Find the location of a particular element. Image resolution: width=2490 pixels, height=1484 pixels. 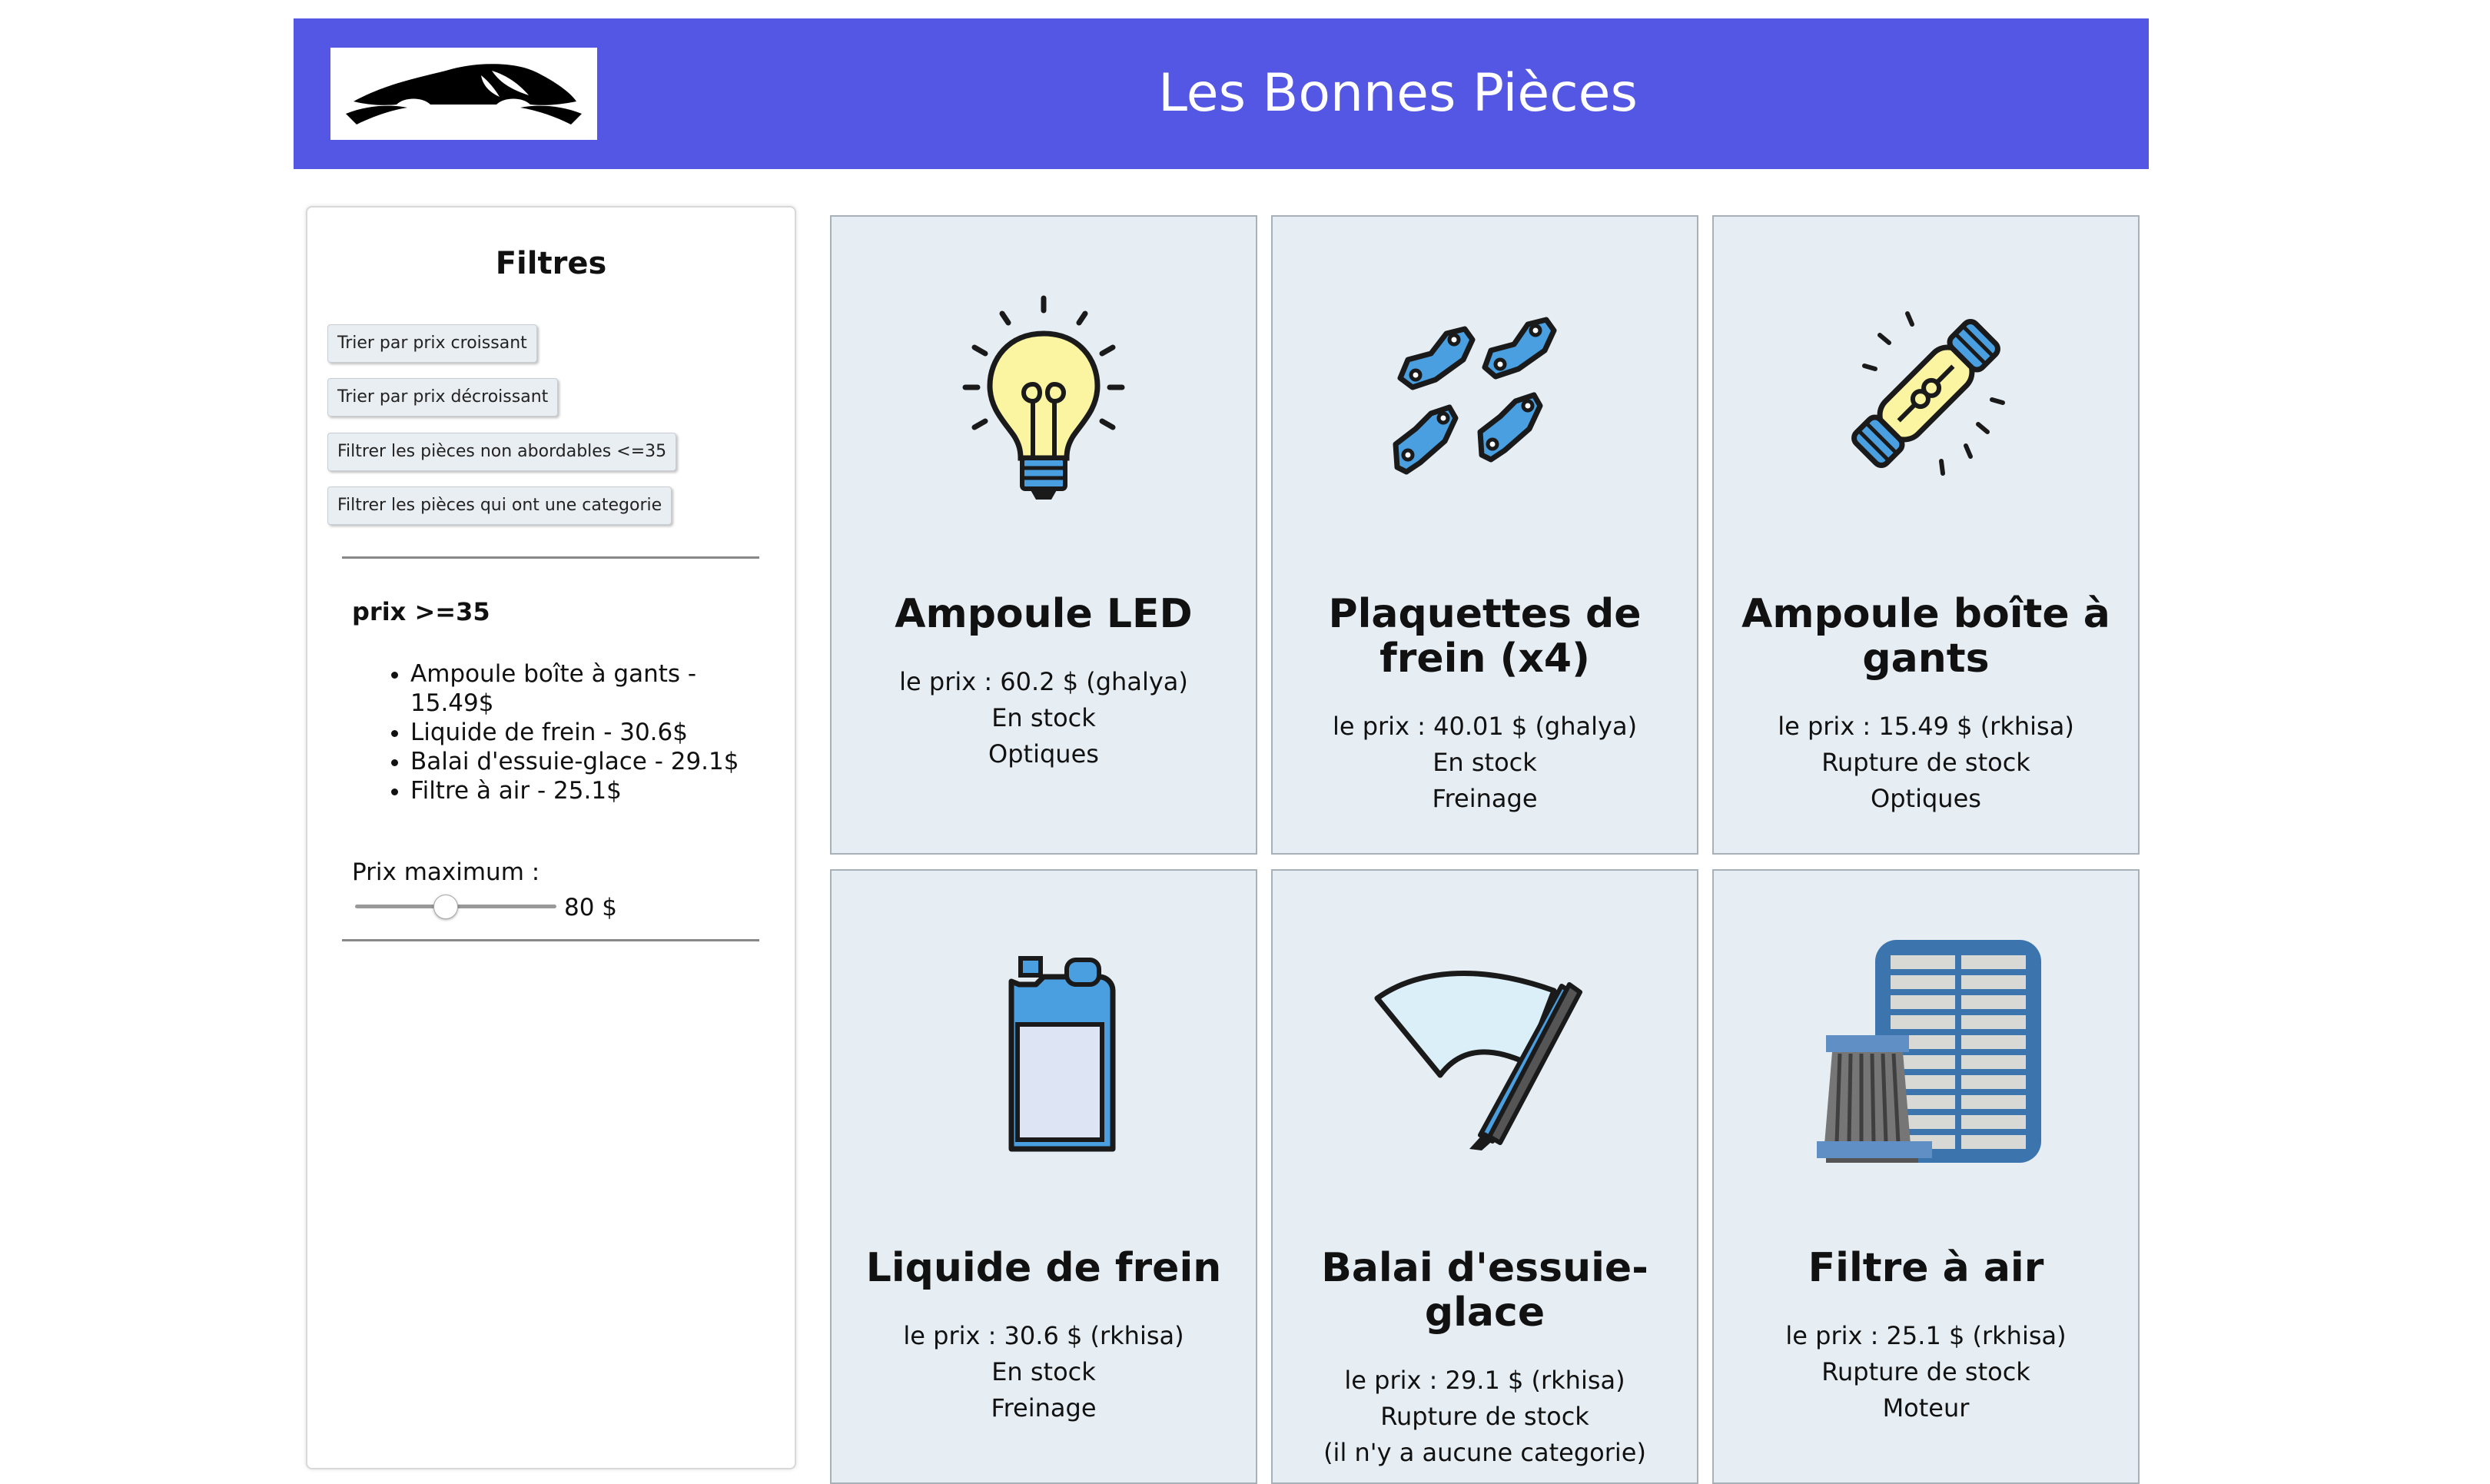

list-item: Filtre à air - 25.1$ is located at coordinates (591, 790).